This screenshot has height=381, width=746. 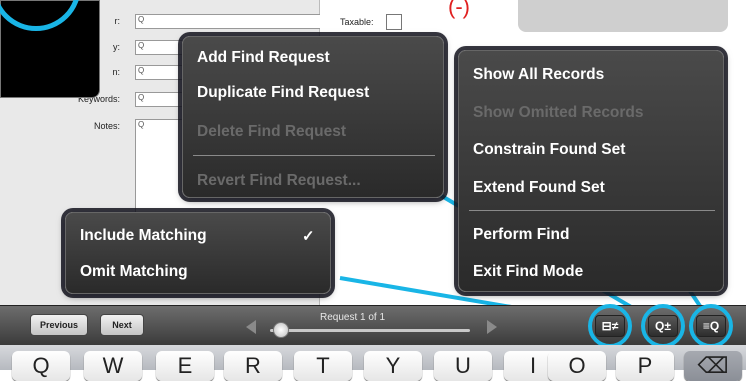 I want to click on previous-button: Previous, so click(x=59, y=325).